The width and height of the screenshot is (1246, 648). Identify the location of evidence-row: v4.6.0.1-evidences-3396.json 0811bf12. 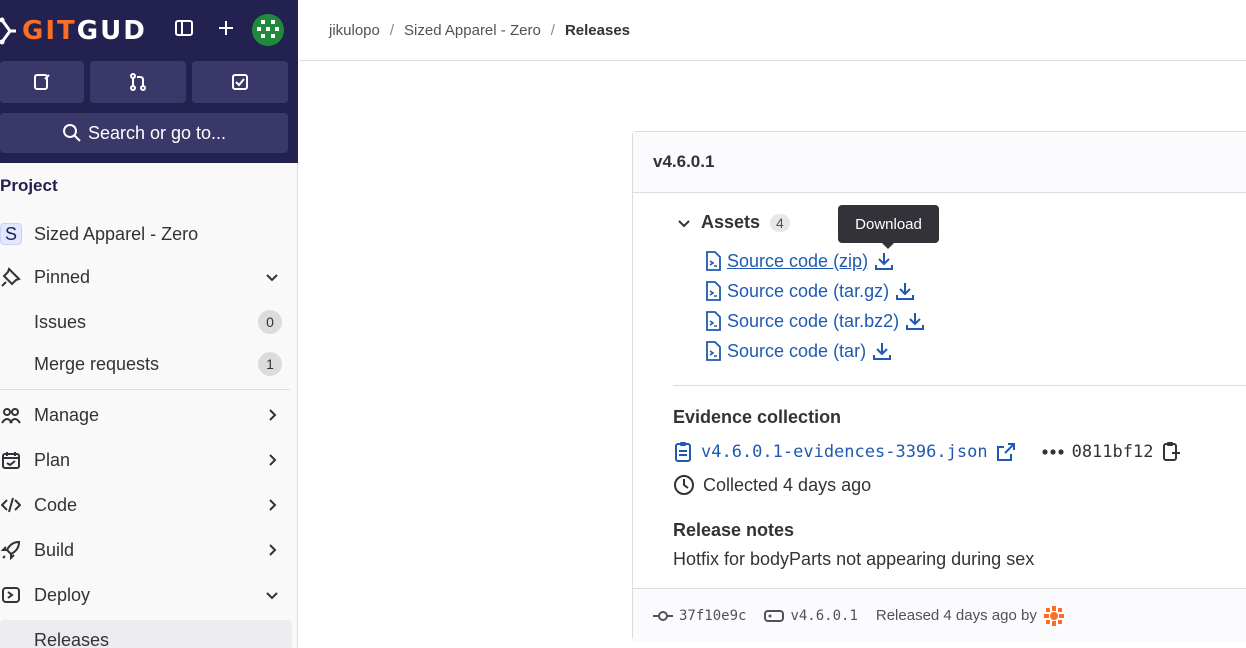
(927, 452).